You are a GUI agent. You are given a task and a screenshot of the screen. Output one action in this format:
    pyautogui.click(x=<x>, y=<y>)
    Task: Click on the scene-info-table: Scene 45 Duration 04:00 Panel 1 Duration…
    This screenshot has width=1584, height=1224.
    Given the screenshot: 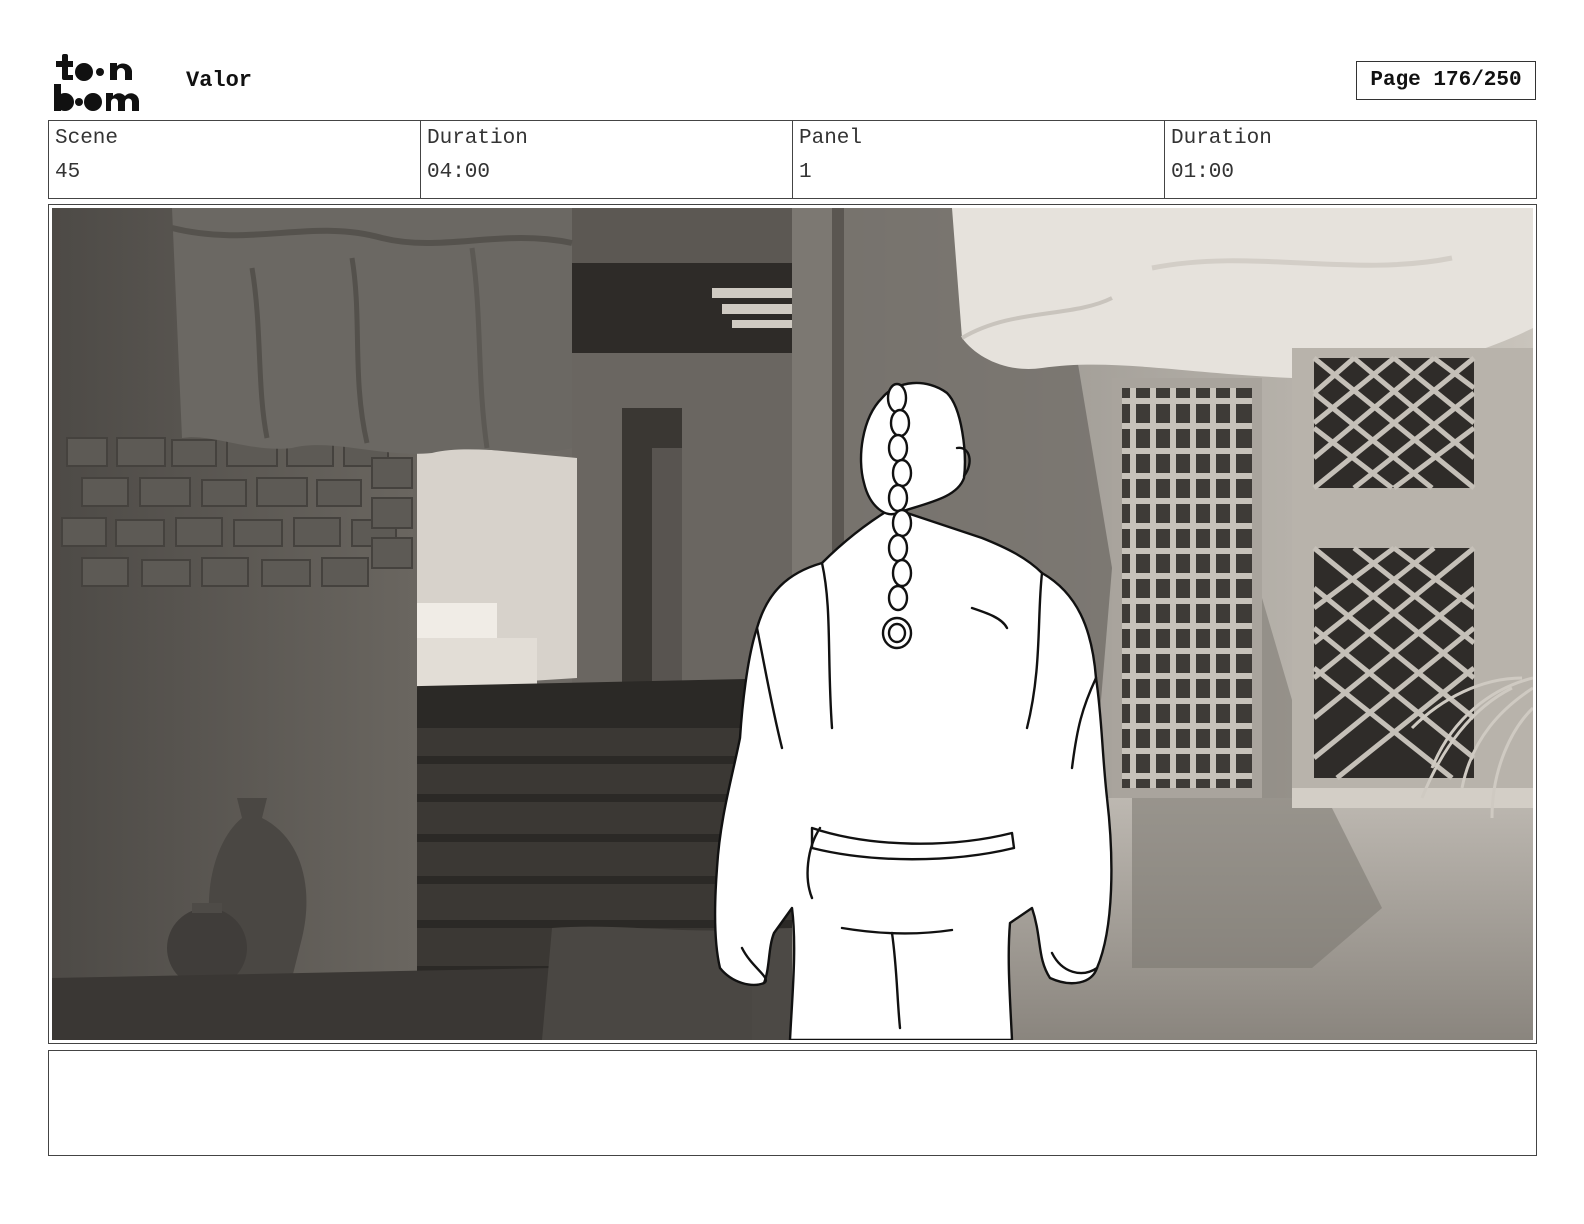 What is the action you would take?
    pyautogui.click(x=792, y=159)
    